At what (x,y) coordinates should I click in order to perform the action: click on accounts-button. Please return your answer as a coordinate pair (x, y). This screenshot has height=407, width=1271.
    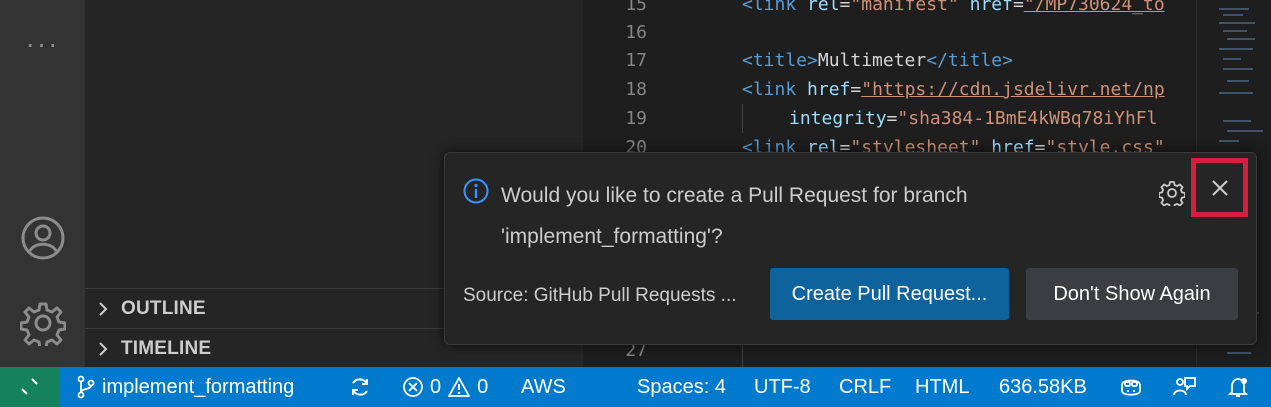
    Looking at the image, I should click on (42, 238).